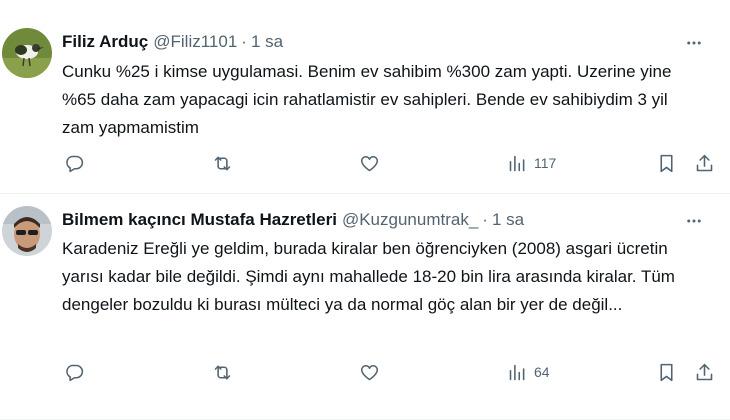  Describe the element at coordinates (545, 163) in the screenshot. I see `views-count: 117` at that location.